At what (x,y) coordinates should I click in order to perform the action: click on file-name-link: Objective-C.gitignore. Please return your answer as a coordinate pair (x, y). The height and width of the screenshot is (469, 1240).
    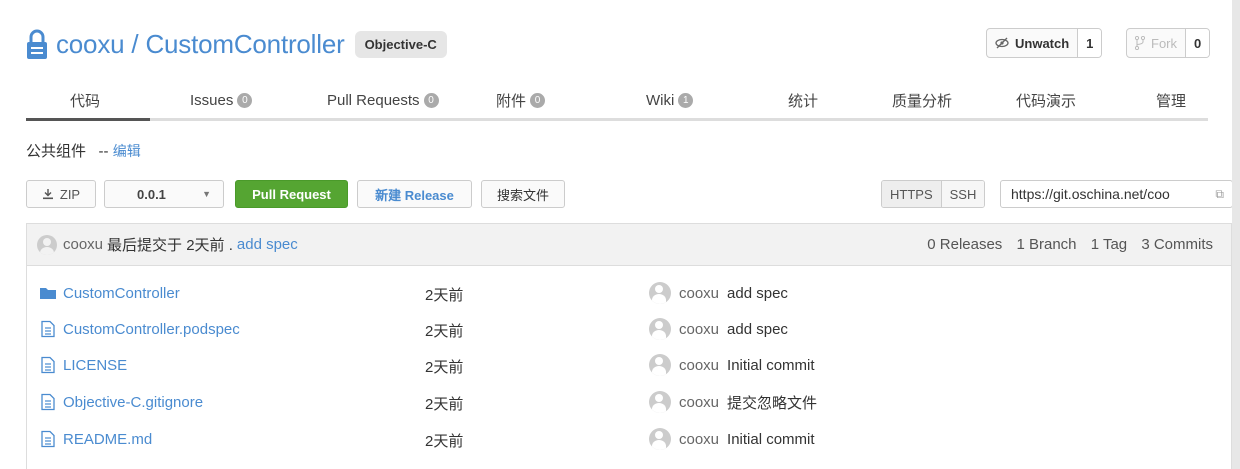
    Looking at the image, I should click on (133, 402).